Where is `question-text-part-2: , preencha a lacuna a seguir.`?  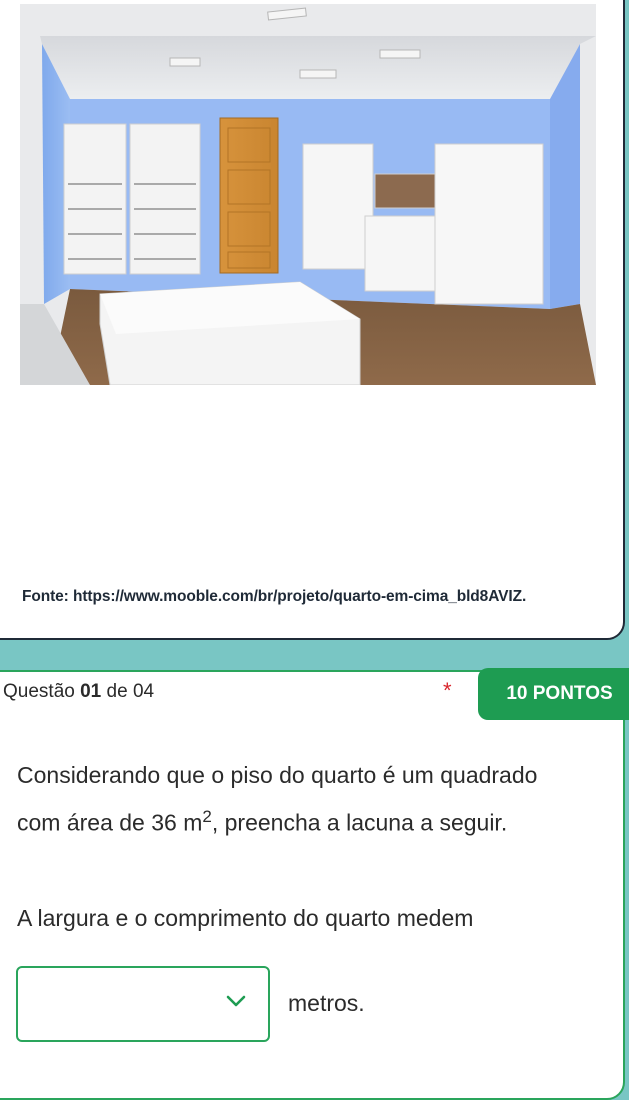 question-text-part-2: , preencha a lacuna a seguir. is located at coordinates (359, 822).